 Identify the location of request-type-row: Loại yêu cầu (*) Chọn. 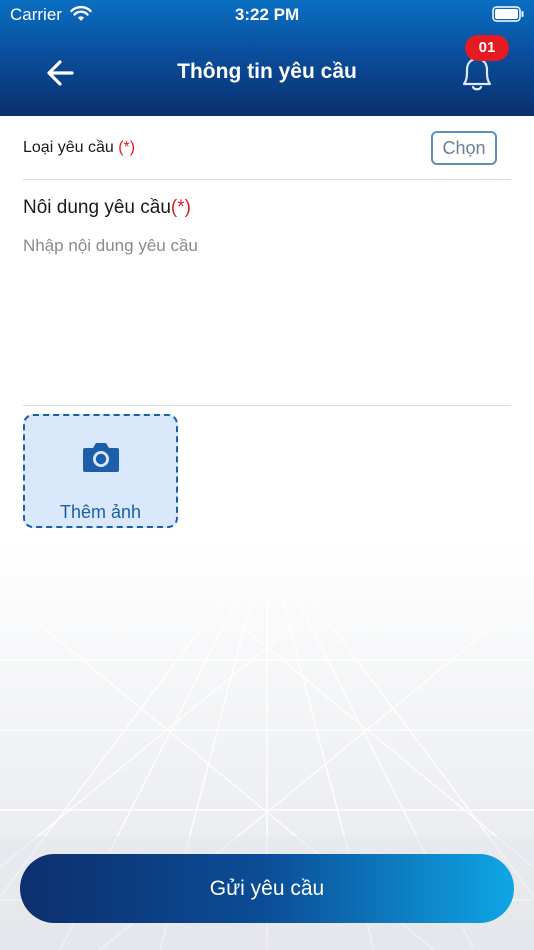
(267, 148).